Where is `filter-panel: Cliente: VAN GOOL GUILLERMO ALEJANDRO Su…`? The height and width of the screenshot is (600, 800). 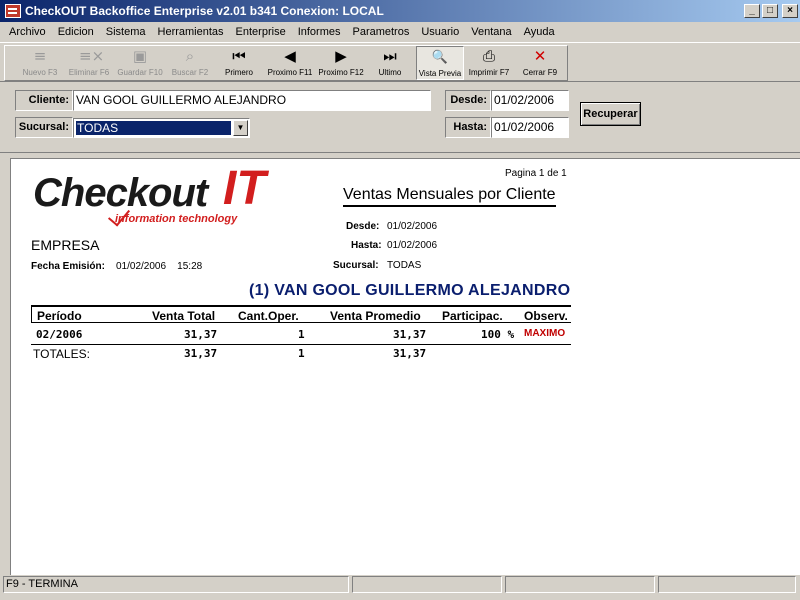 filter-panel: Cliente: VAN GOOL GUILLERMO ALEJANDRO Su… is located at coordinates (400, 117).